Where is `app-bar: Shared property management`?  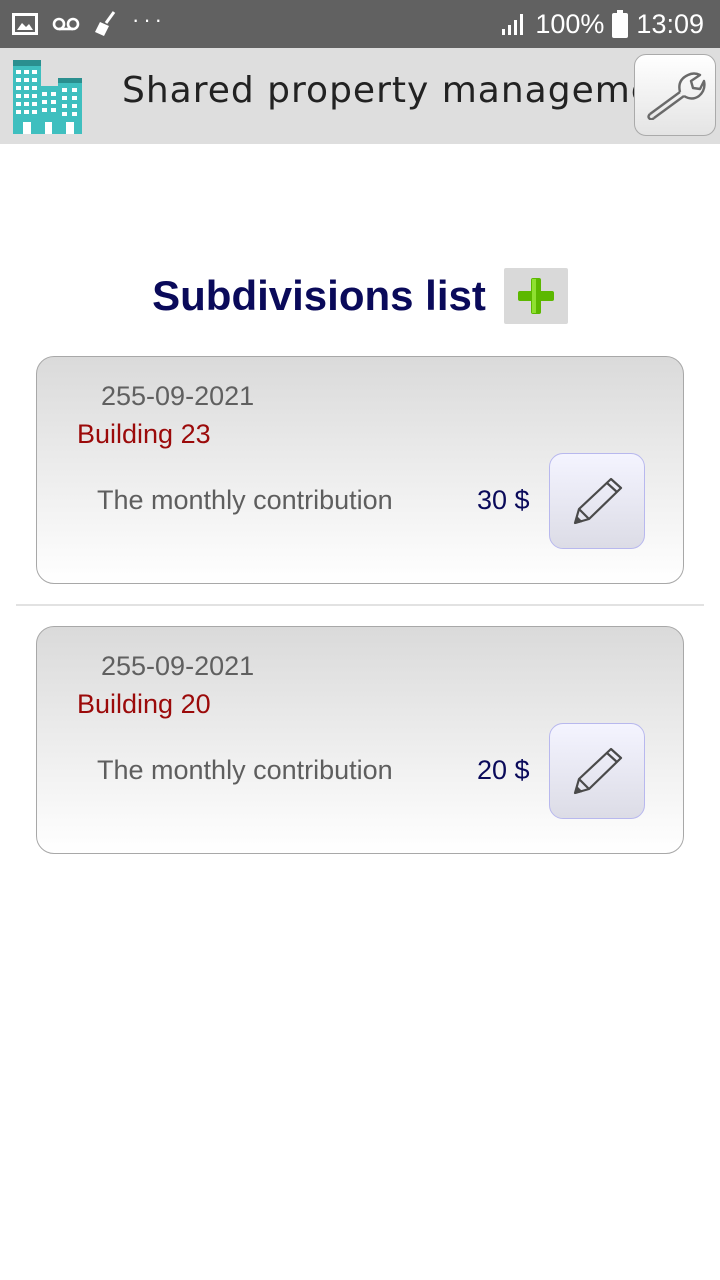
app-bar: Shared property management is located at coordinates (360, 96).